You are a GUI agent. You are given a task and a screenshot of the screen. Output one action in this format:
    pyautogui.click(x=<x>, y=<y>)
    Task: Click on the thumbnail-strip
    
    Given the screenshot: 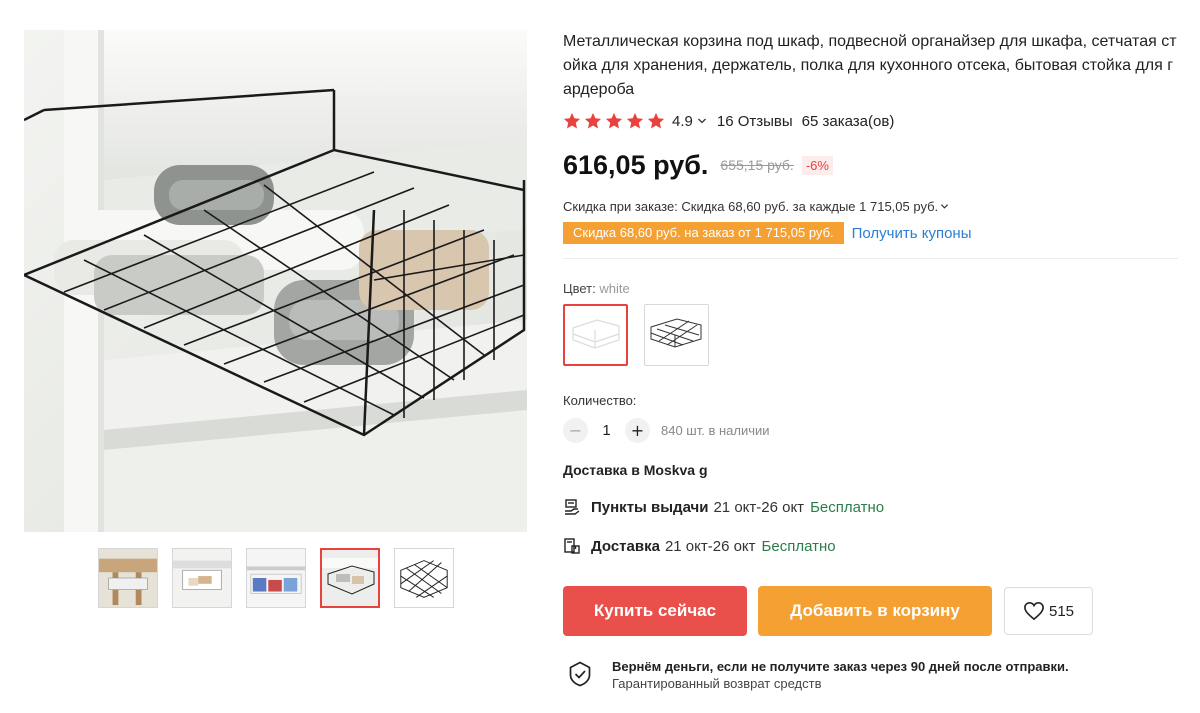 What is the action you would take?
    pyautogui.click(x=276, y=578)
    